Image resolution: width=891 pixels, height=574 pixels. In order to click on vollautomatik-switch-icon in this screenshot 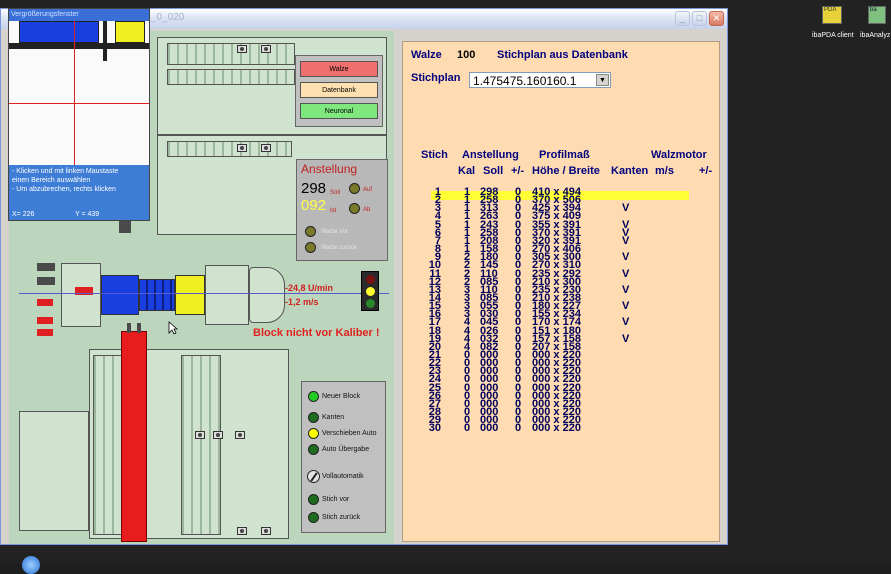, I will do `click(313, 476)`.